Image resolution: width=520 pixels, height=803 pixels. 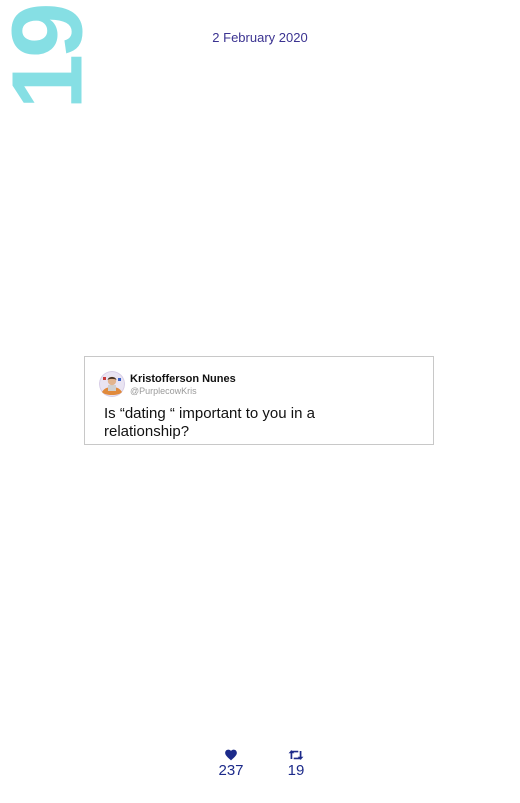 I want to click on heart-icon, so click(x=231, y=755).